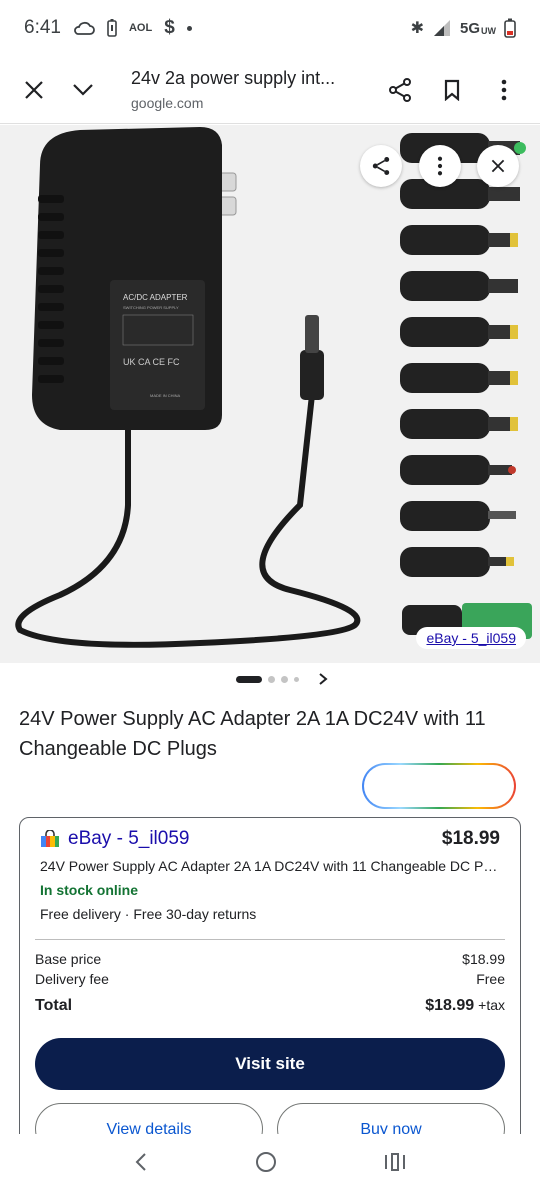 The image size is (540, 1194). I want to click on system-nav-bar, so click(270, 1164).